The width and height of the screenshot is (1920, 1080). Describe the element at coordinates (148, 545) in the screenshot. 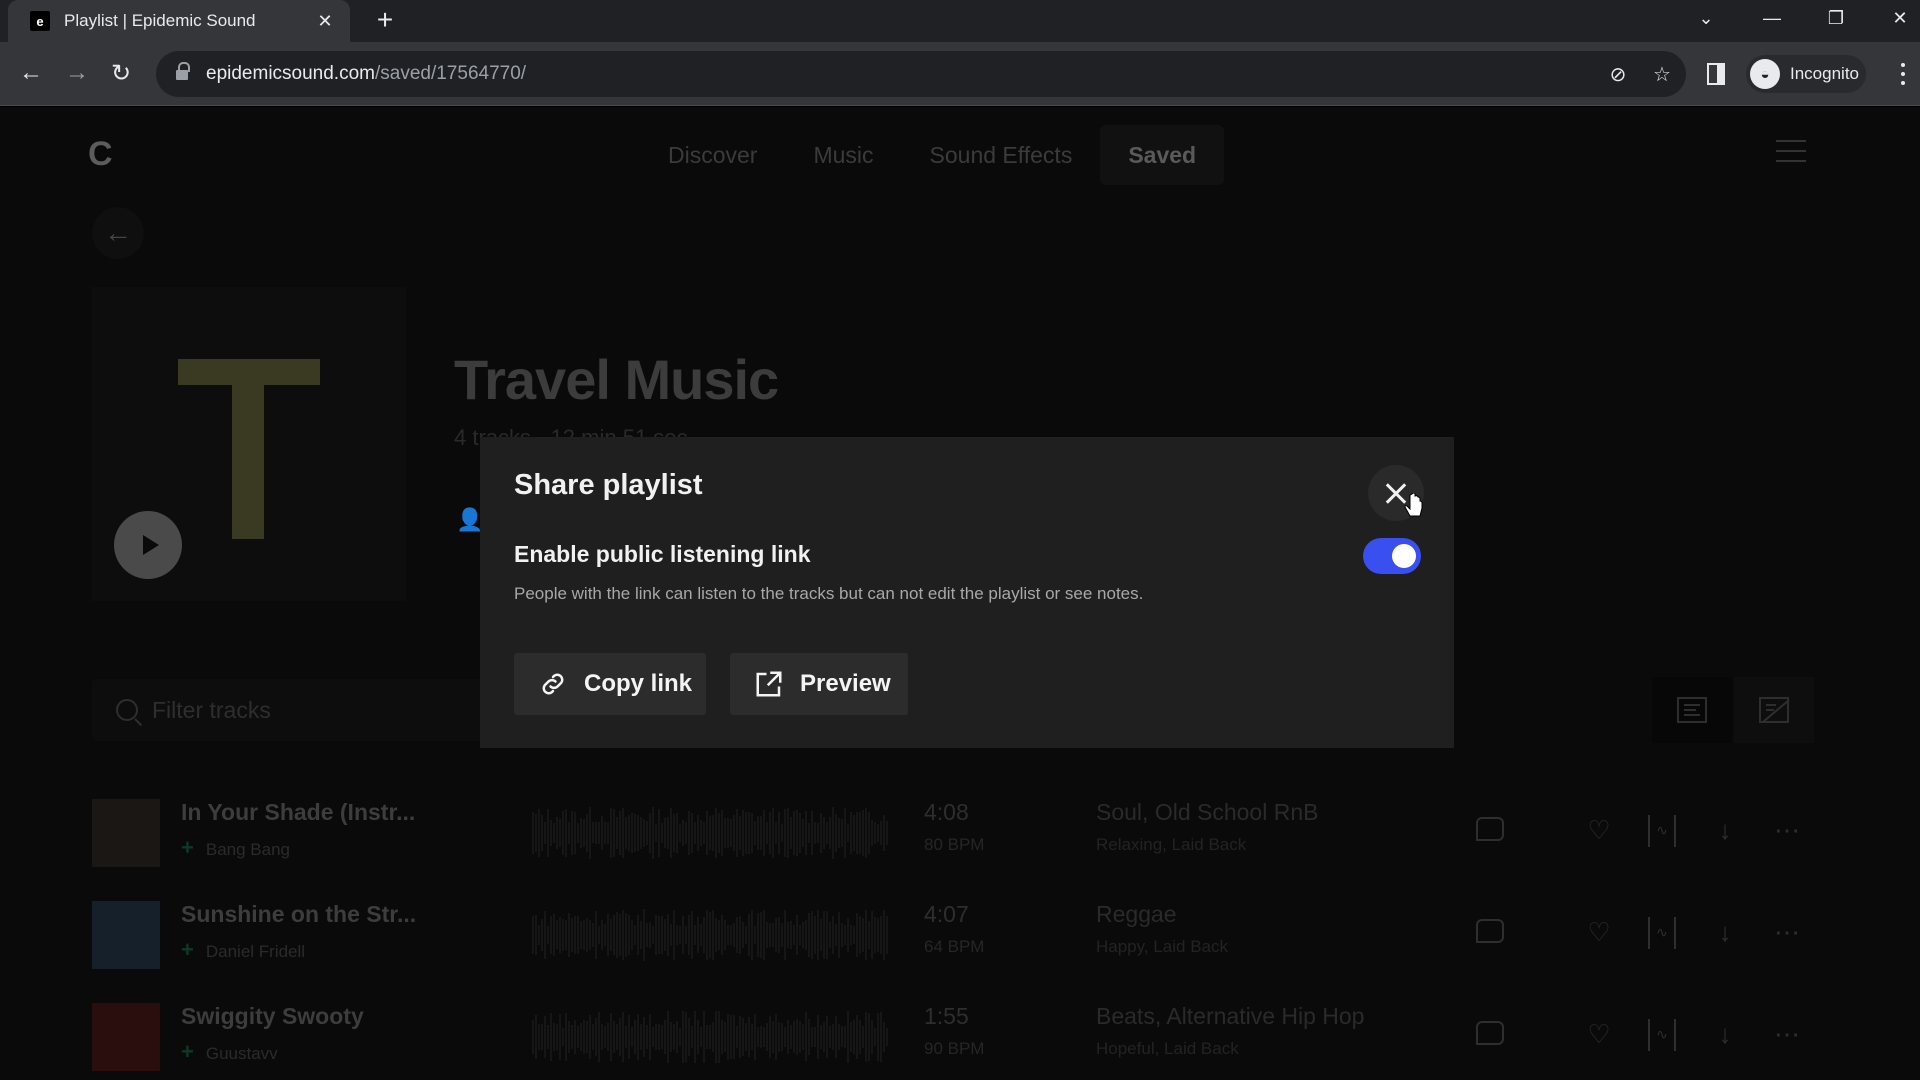

I see `play-playlist-button` at that location.